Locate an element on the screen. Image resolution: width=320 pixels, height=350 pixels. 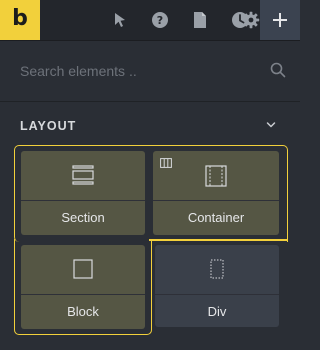
page-button is located at coordinates (200, 20).